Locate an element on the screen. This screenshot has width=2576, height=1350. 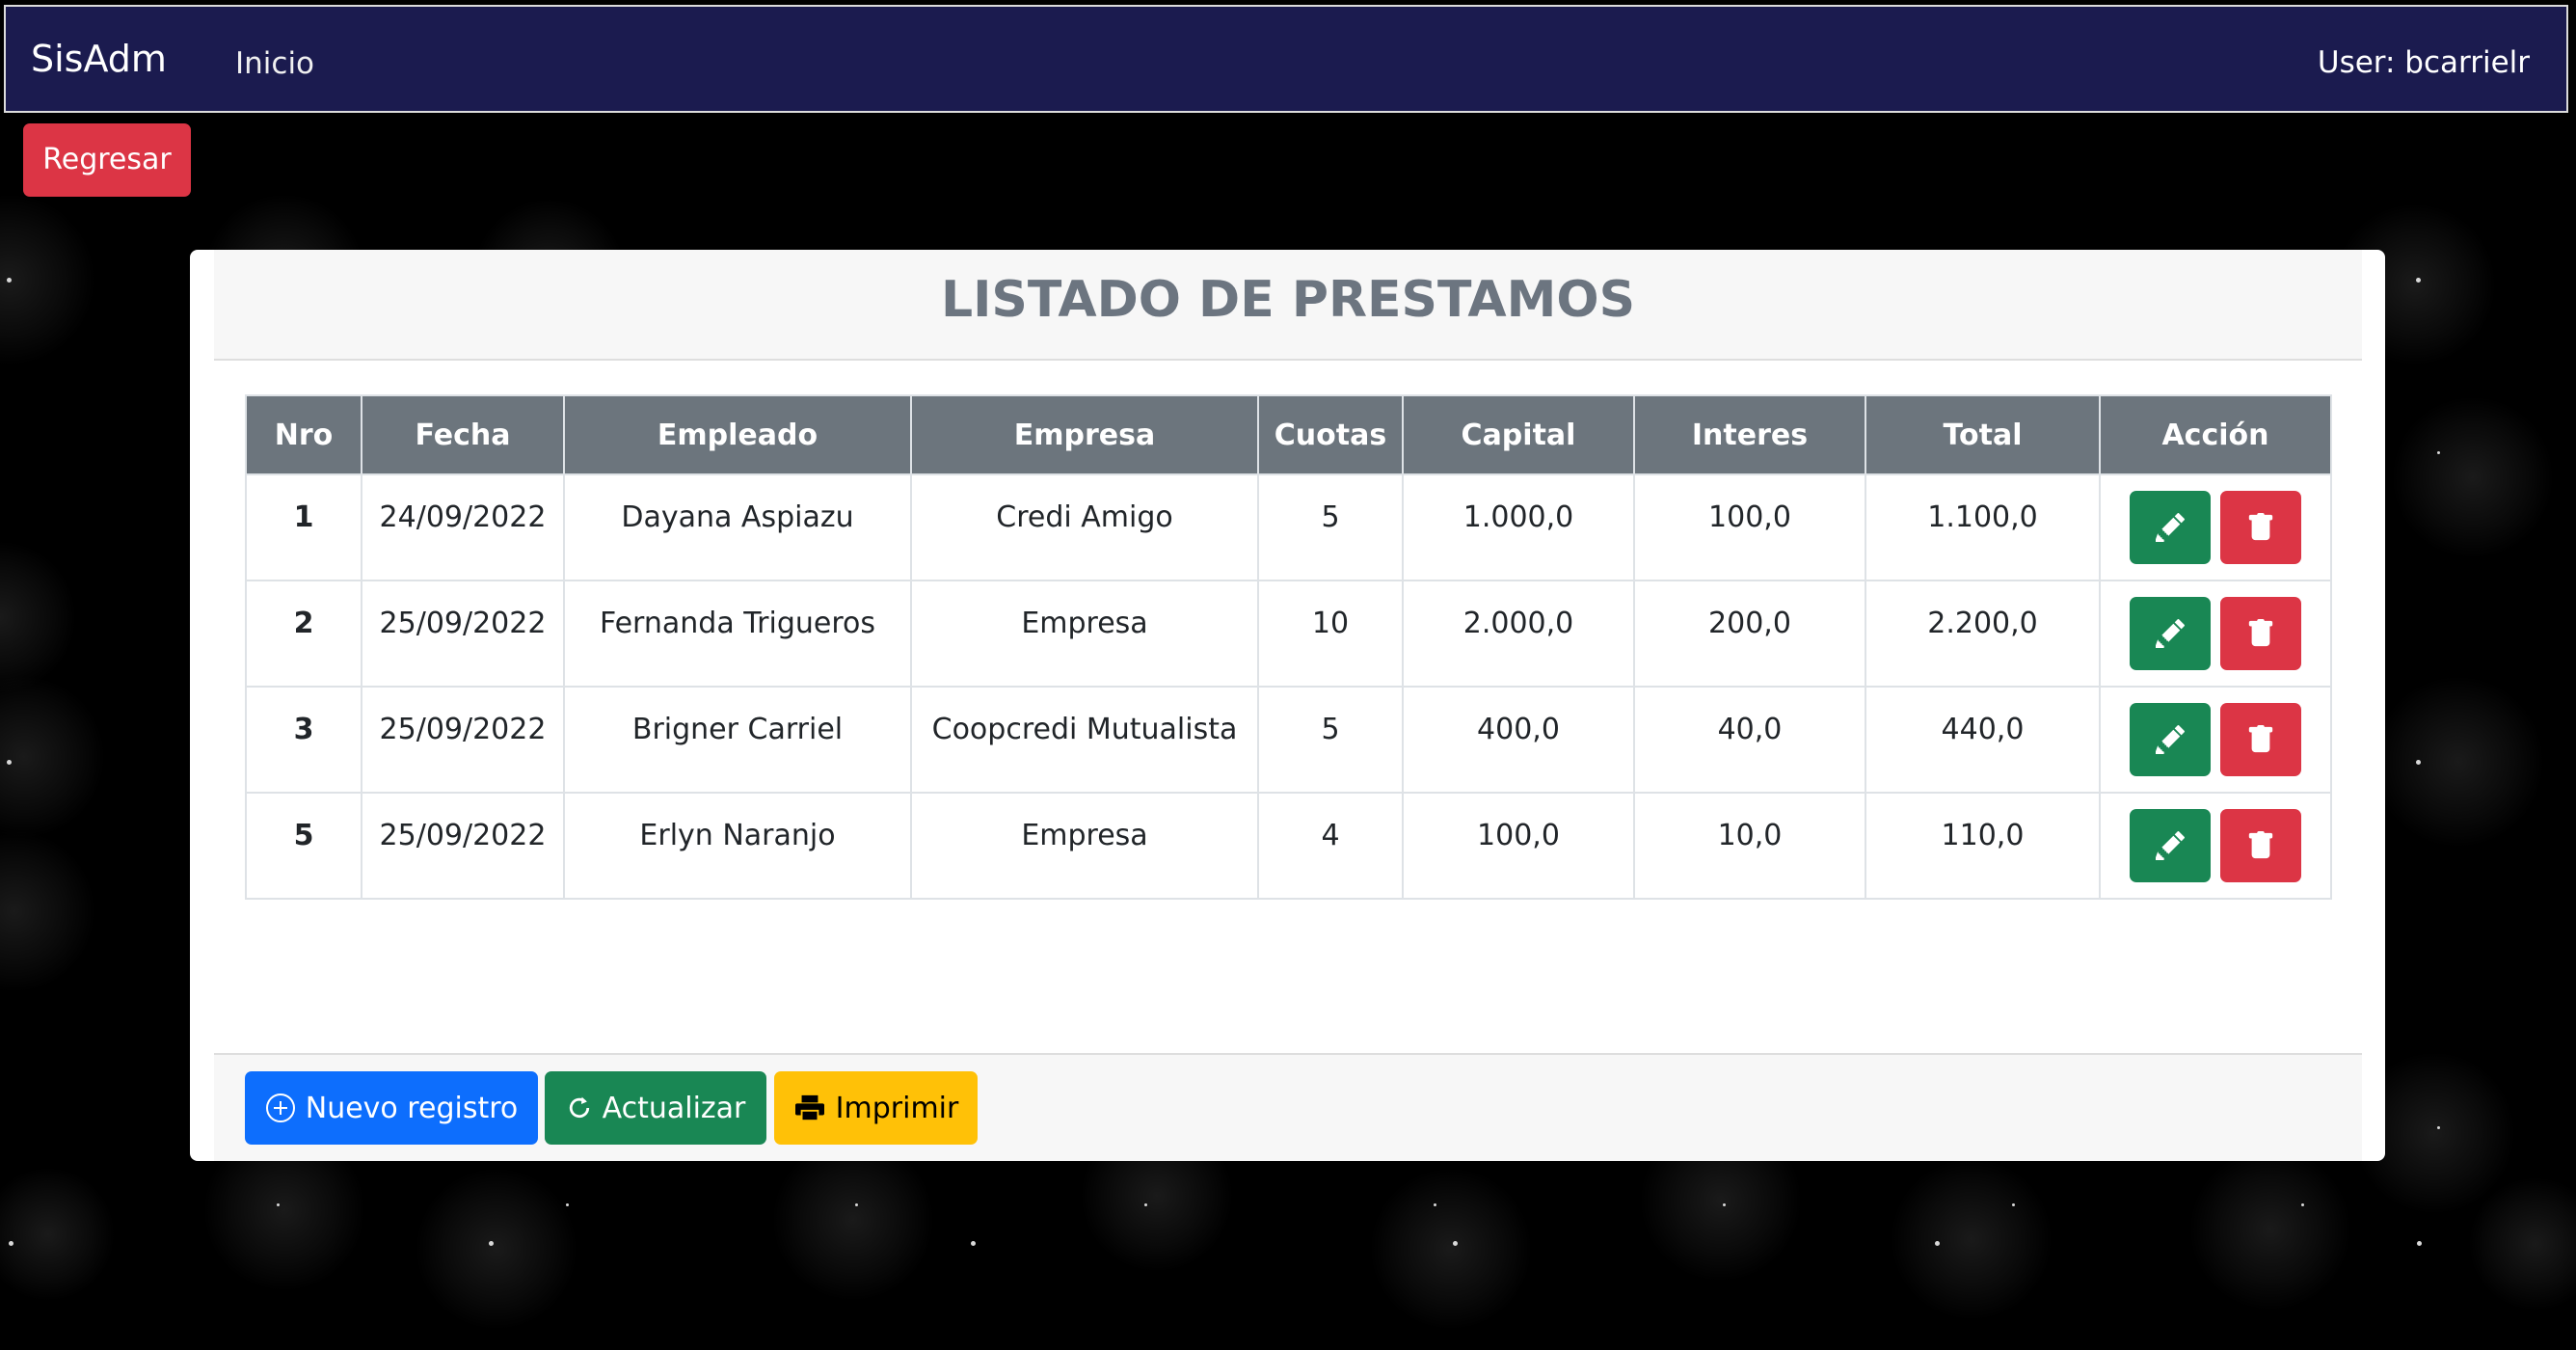
refresh-button: Actualizar is located at coordinates (655, 1108).